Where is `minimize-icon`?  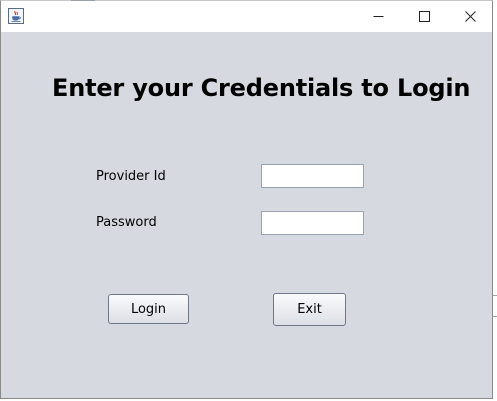
minimize-icon is located at coordinates (378, 16).